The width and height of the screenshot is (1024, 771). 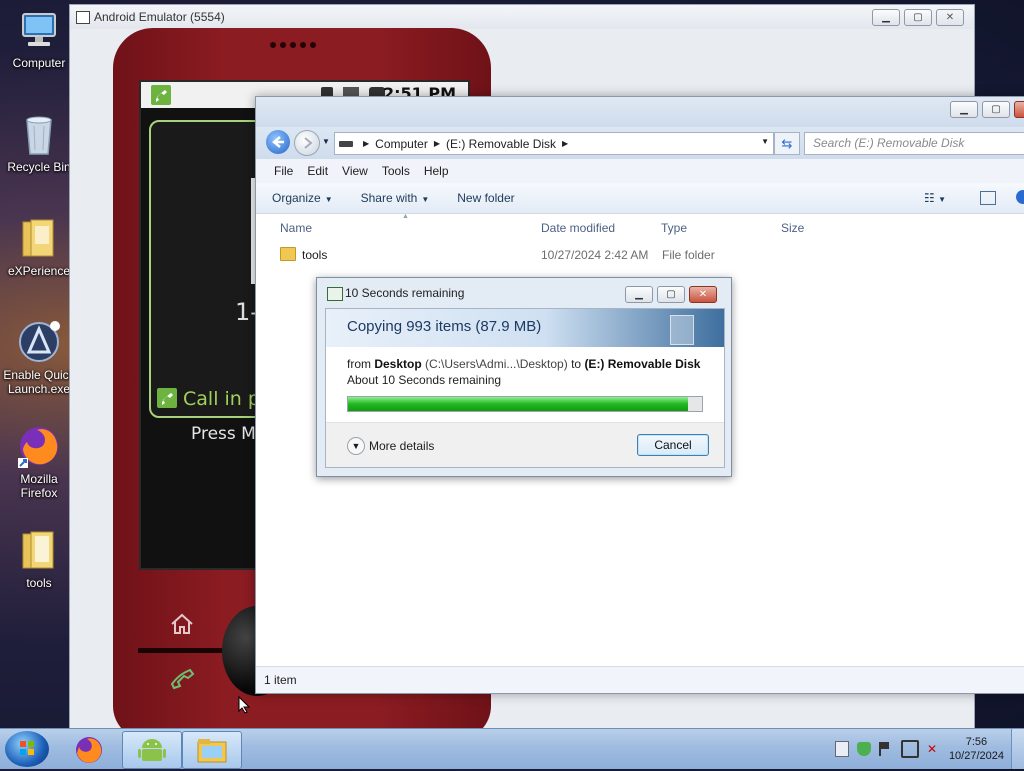 What do you see at coordinates (444, 326) in the screenshot?
I see `copy-heading: Copying 993 items (87.9 MB)` at bounding box center [444, 326].